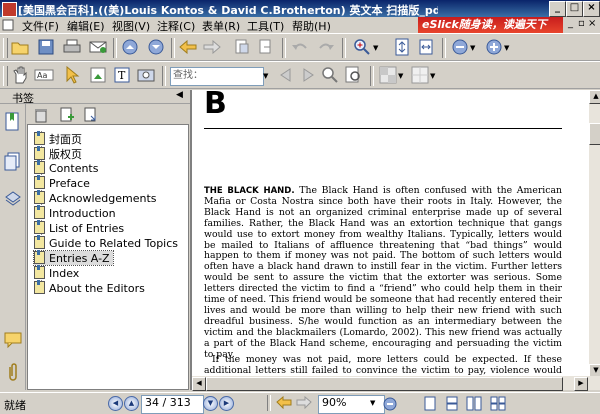 This screenshot has width=600, height=414. Describe the element at coordinates (594, 97) in the screenshot. I see `scroll-up-button: ▲` at that location.